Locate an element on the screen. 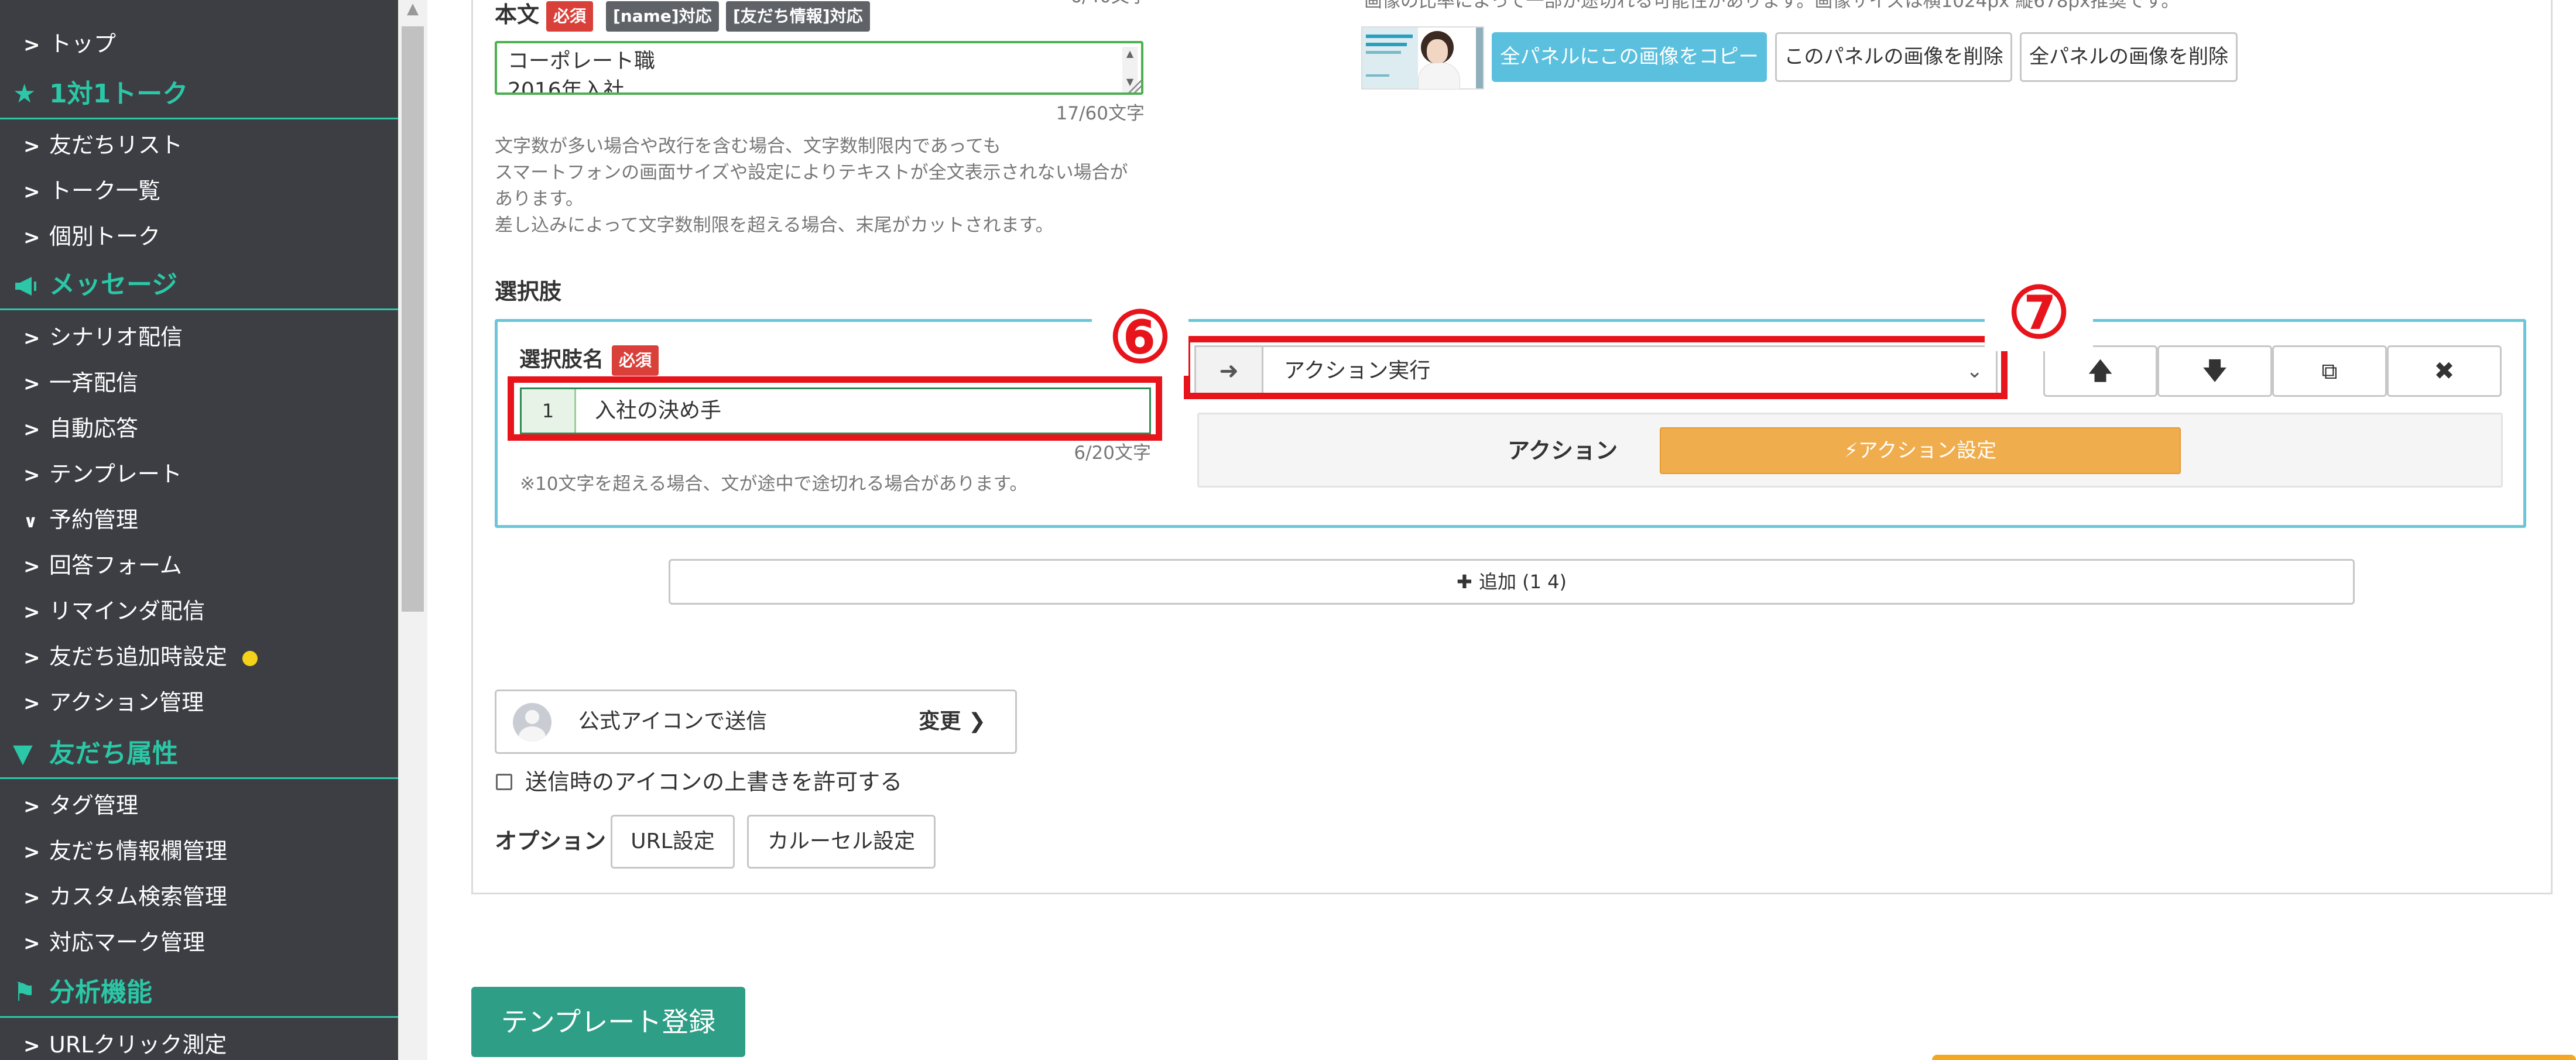  avatar is located at coordinates (532, 722).